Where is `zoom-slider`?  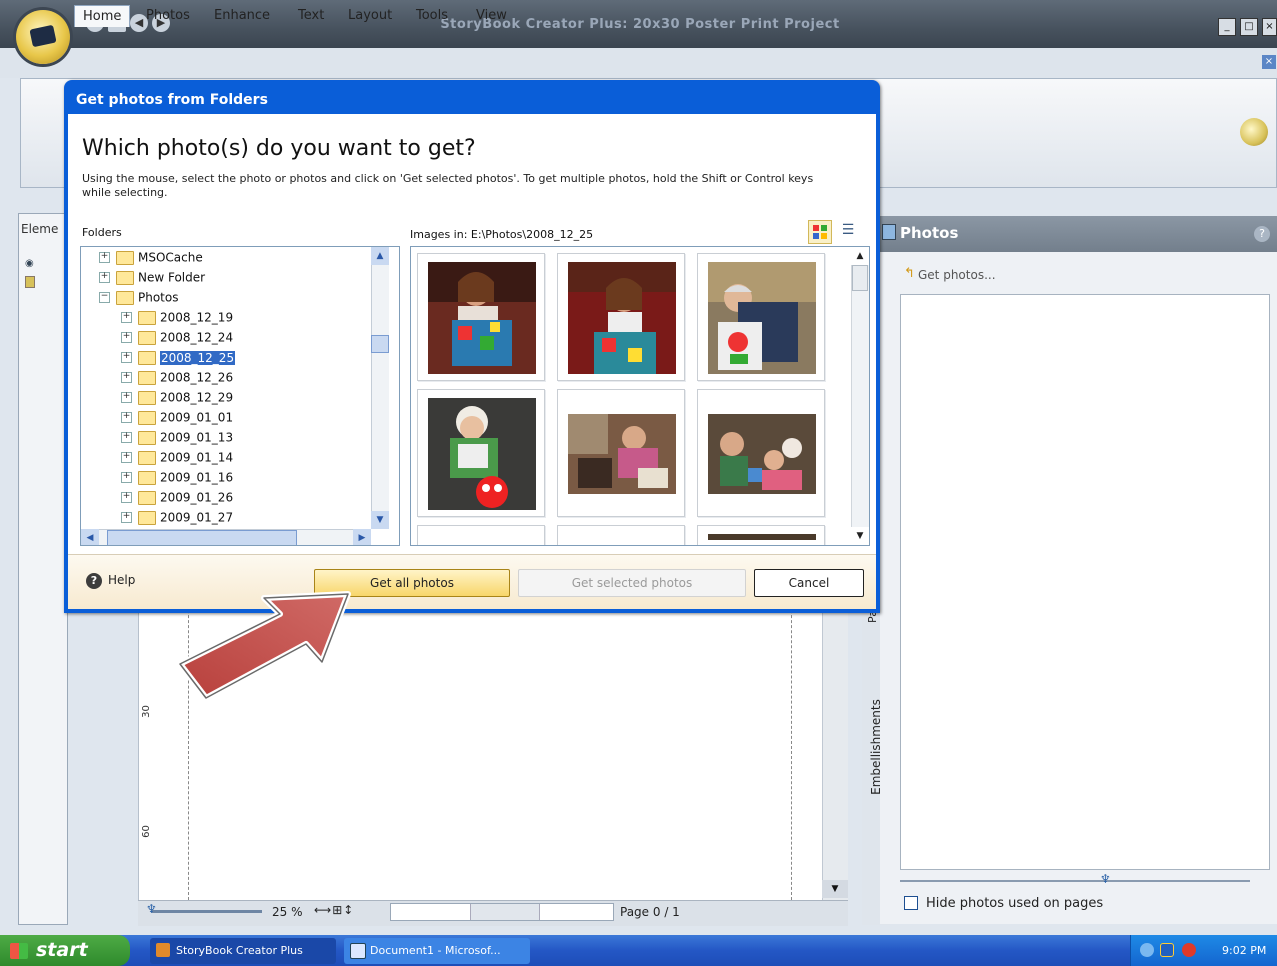 zoom-slider is located at coordinates (207, 911).